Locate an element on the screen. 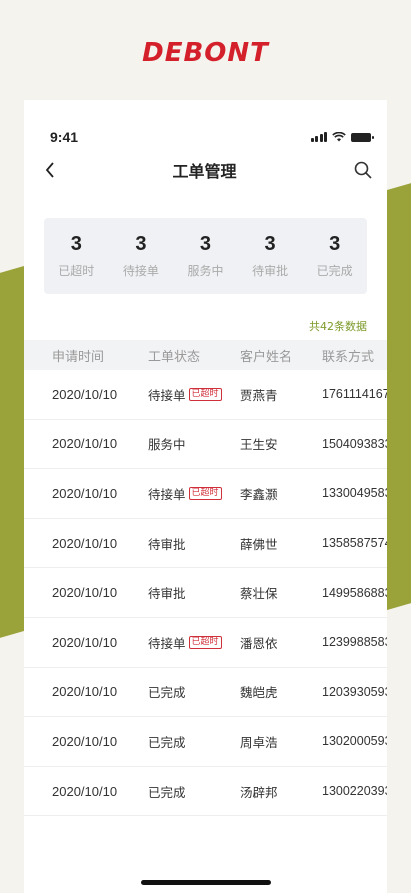 Image resolution: width=411 pixels, height=893 pixels. stat-in-service: 3 服务中 is located at coordinates (205, 256).